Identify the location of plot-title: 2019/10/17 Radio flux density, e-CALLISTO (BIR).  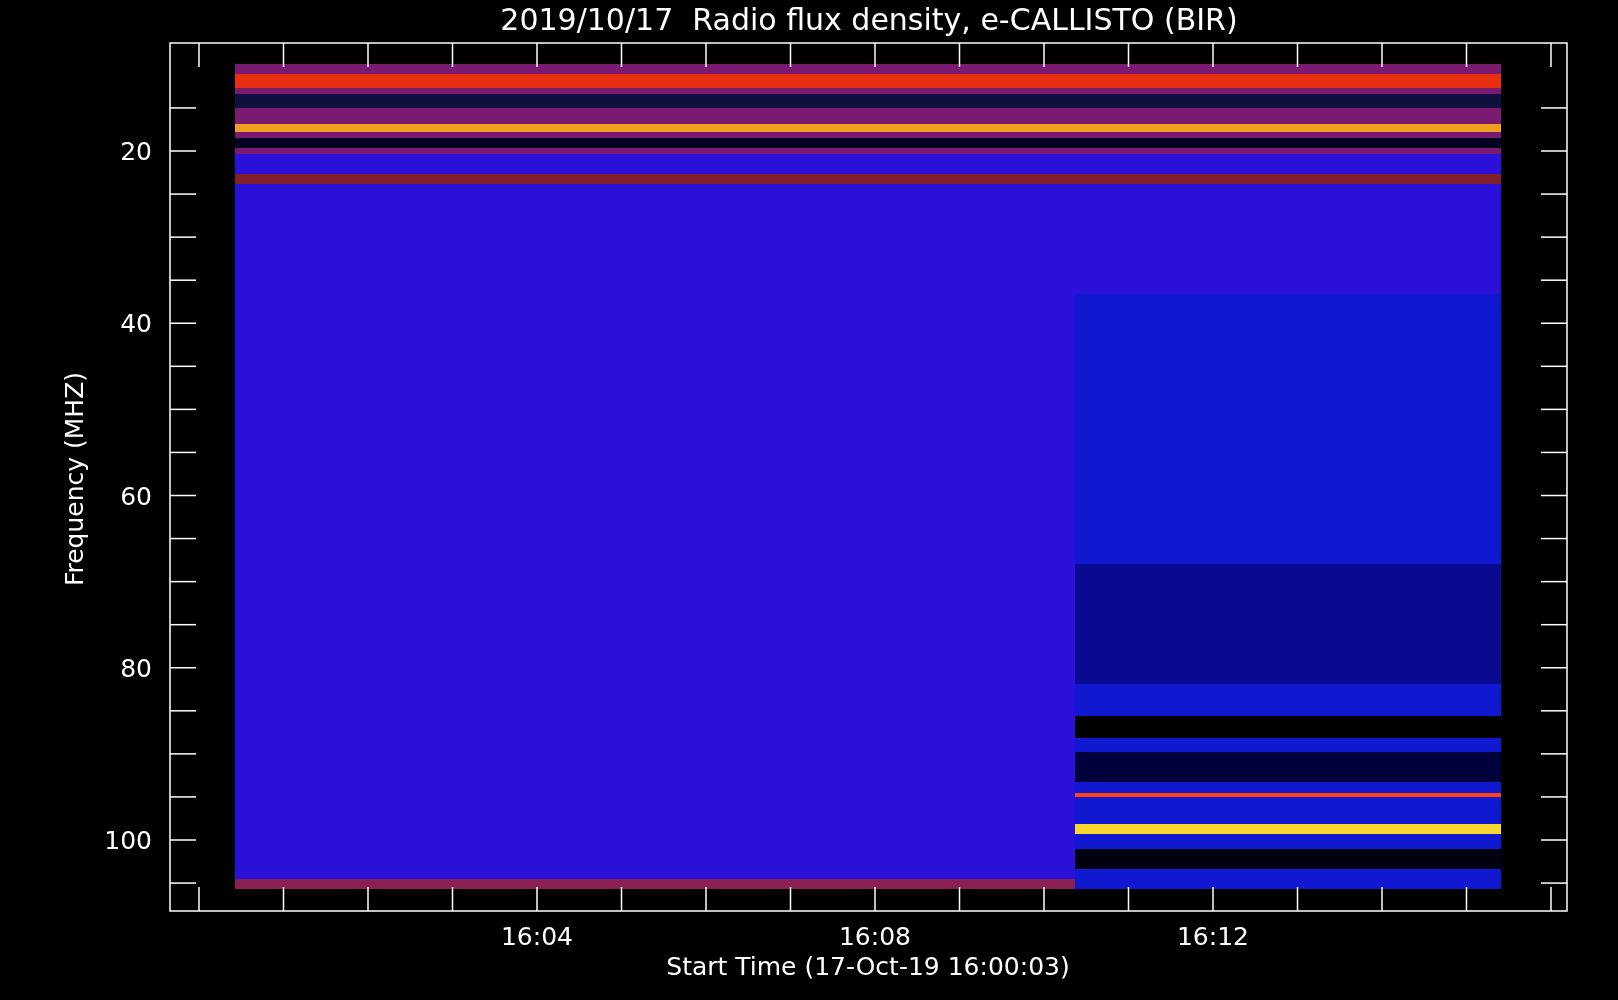
(869, 19).